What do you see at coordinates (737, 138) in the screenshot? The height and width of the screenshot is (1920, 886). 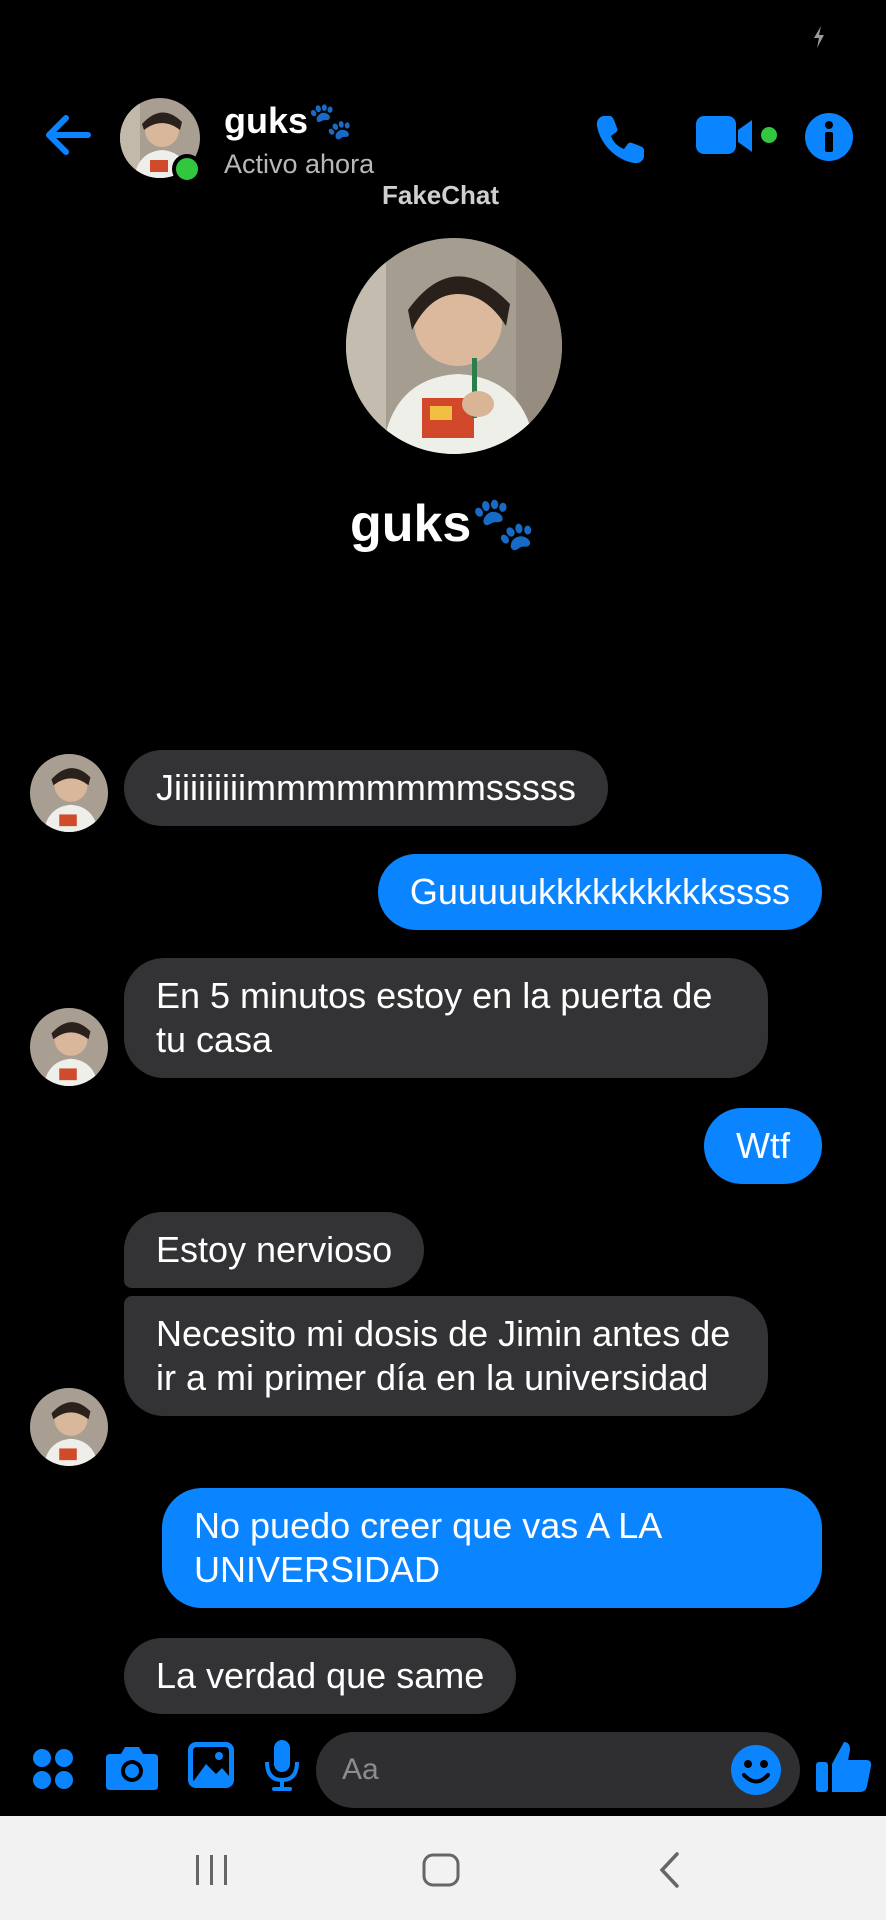 I see `video-camera-icon` at bounding box center [737, 138].